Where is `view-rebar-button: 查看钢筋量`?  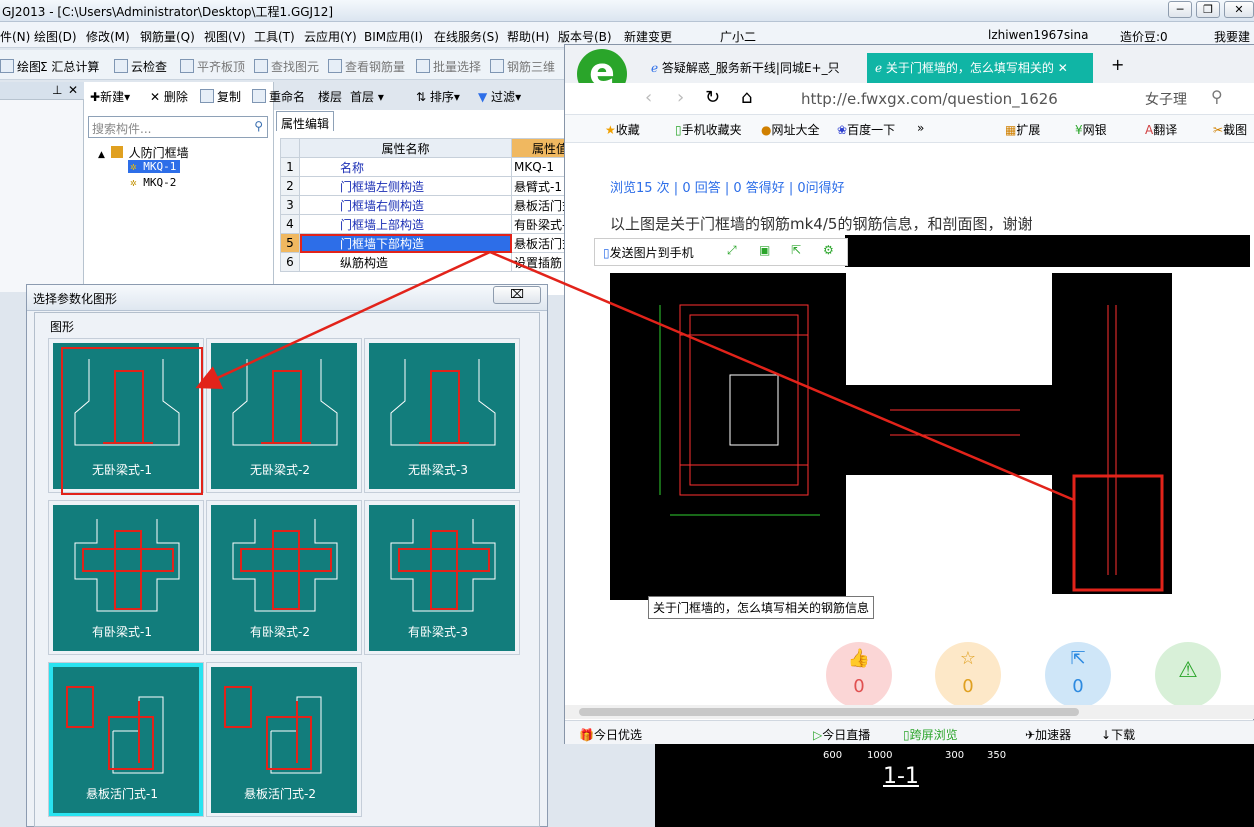
view-rebar-button: 查看钢筋量 is located at coordinates (366, 66).